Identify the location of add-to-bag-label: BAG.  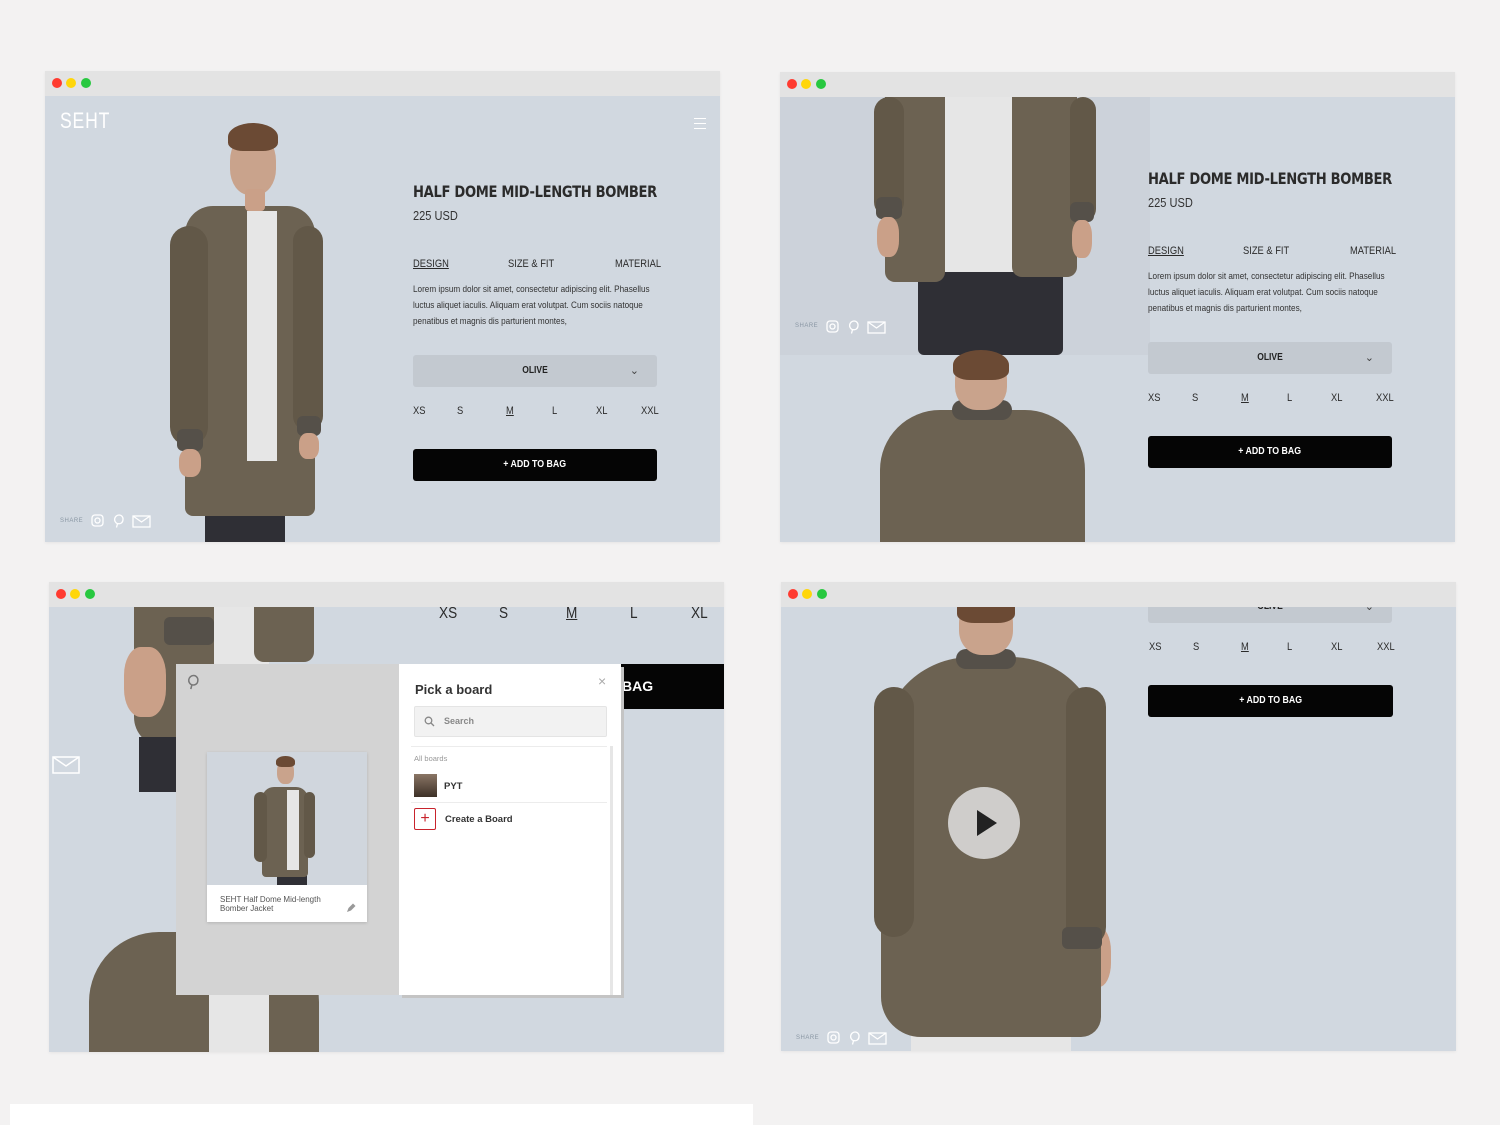
(638, 686).